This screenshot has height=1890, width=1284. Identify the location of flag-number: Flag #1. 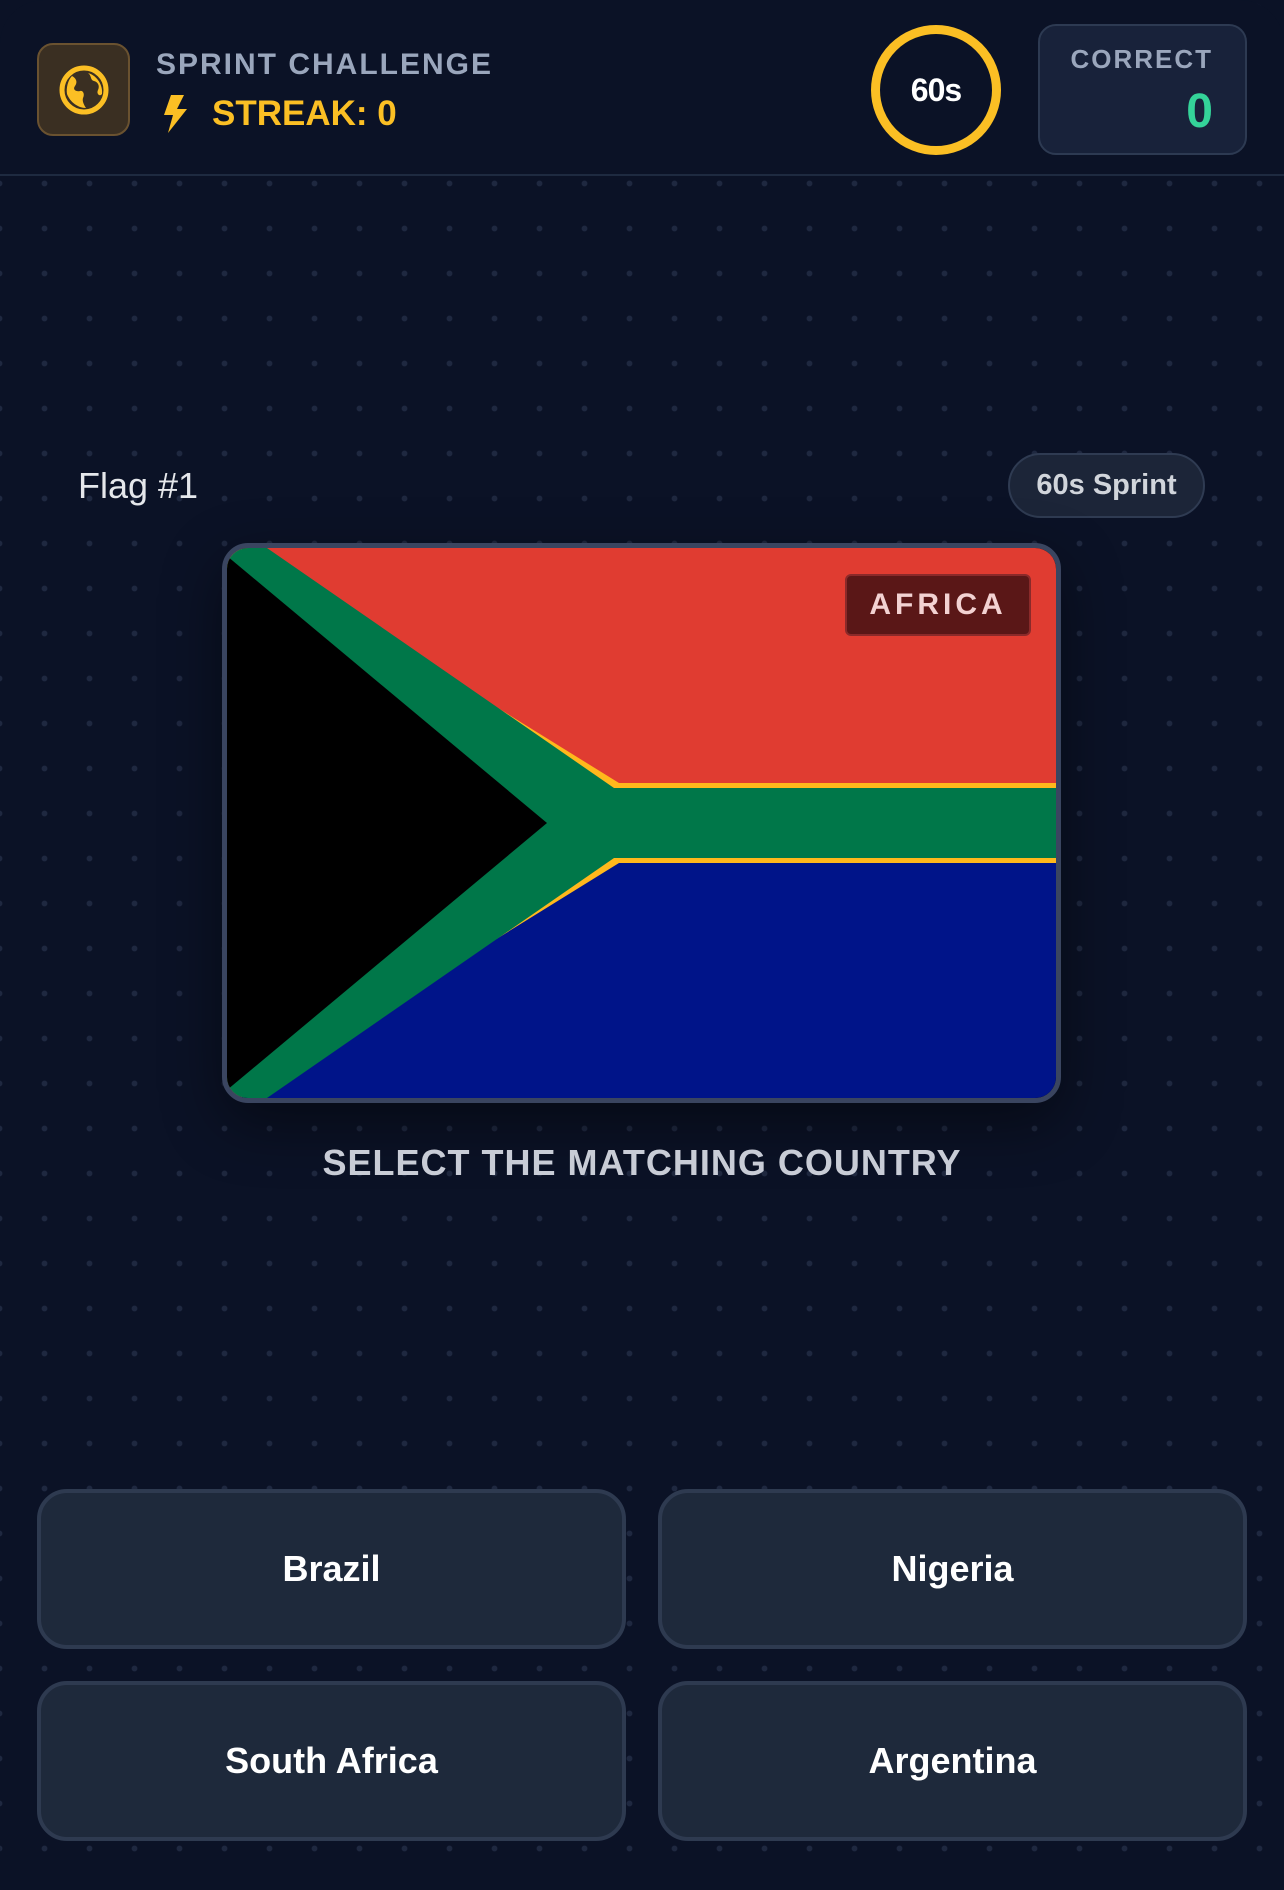
(138, 485).